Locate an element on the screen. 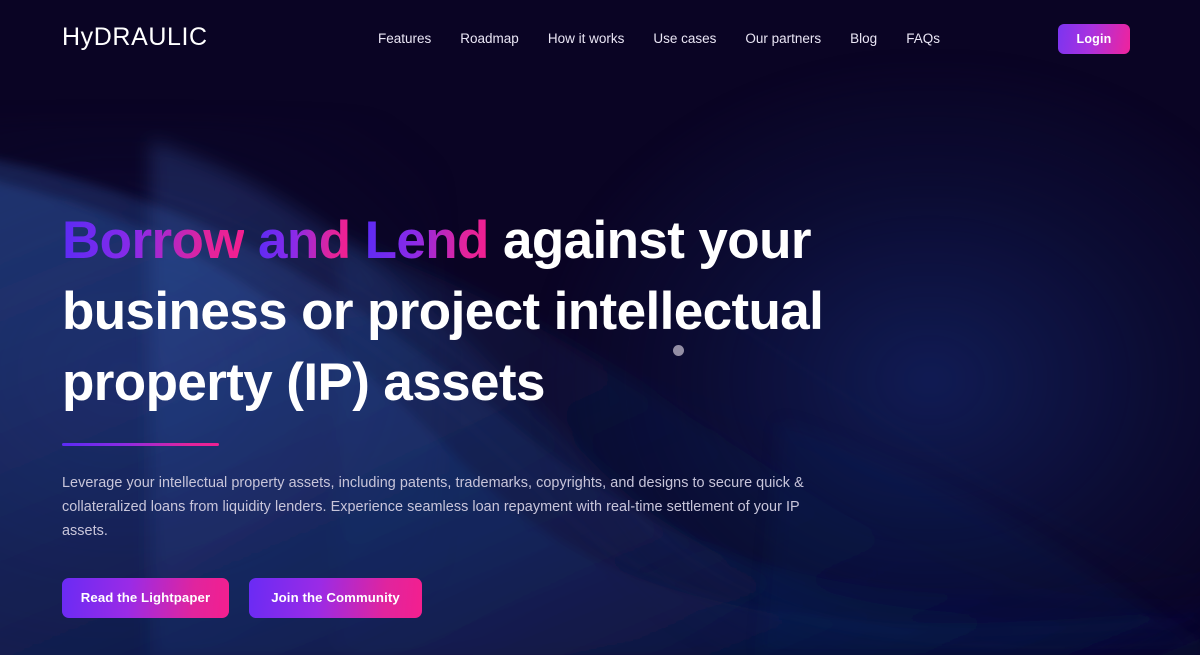 Image resolution: width=1200 pixels, height=655 pixels. nav-item-blog: Blog is located at coordinates (864, 39).